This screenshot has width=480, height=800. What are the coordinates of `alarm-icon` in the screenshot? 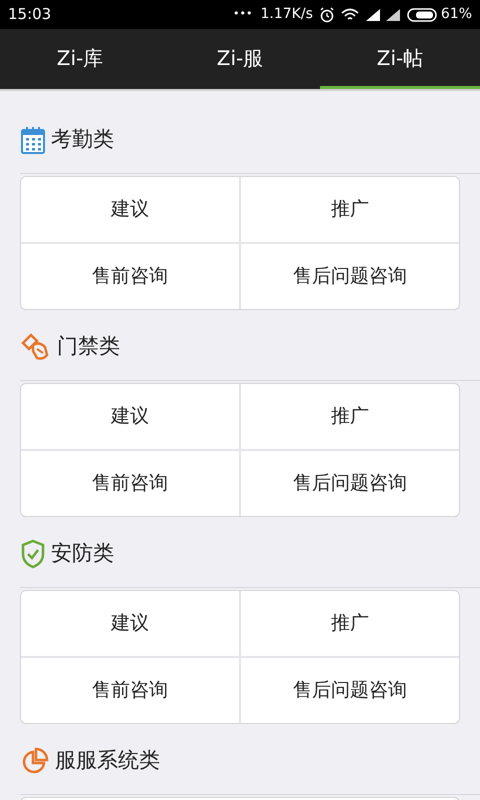 It's located at (326, 14).